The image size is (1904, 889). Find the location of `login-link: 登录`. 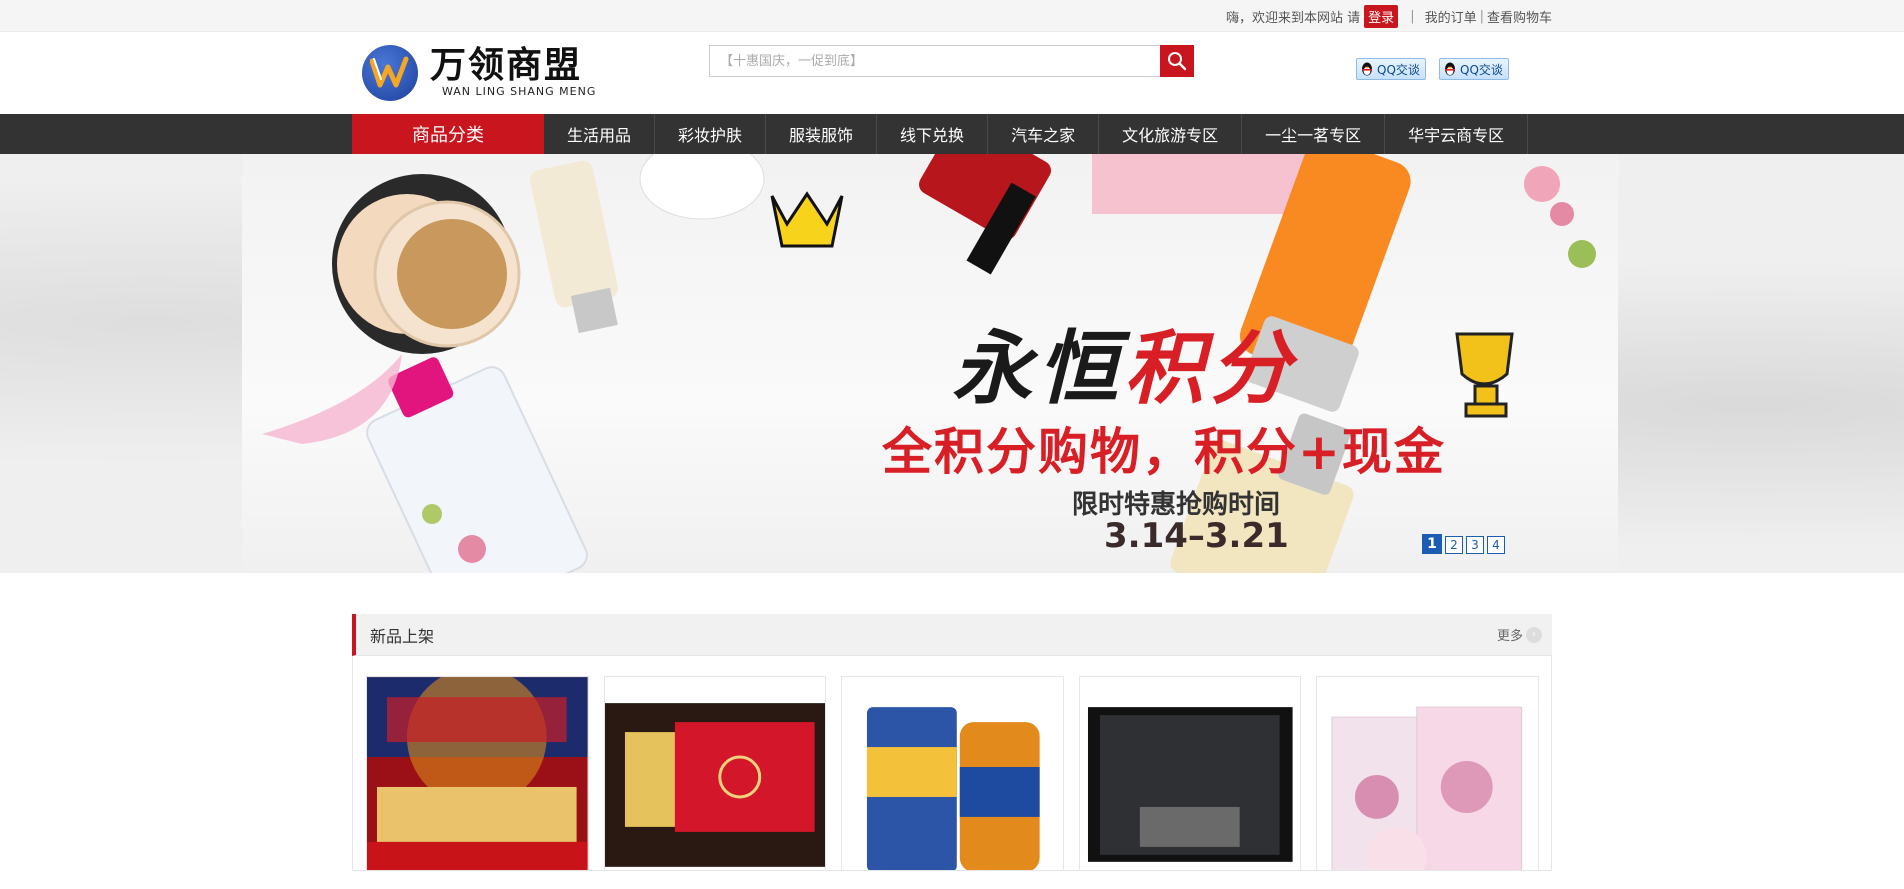

login-link: 登录 is located at coordinates (1381, 16).